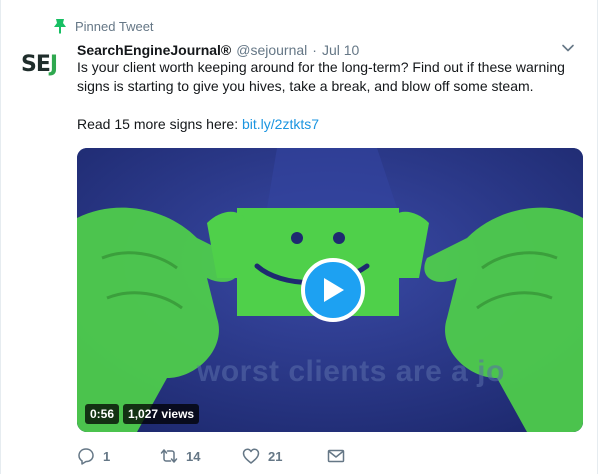  I want to click on tweet-link: bit.ly/2ztkts7, so click(280, 124).